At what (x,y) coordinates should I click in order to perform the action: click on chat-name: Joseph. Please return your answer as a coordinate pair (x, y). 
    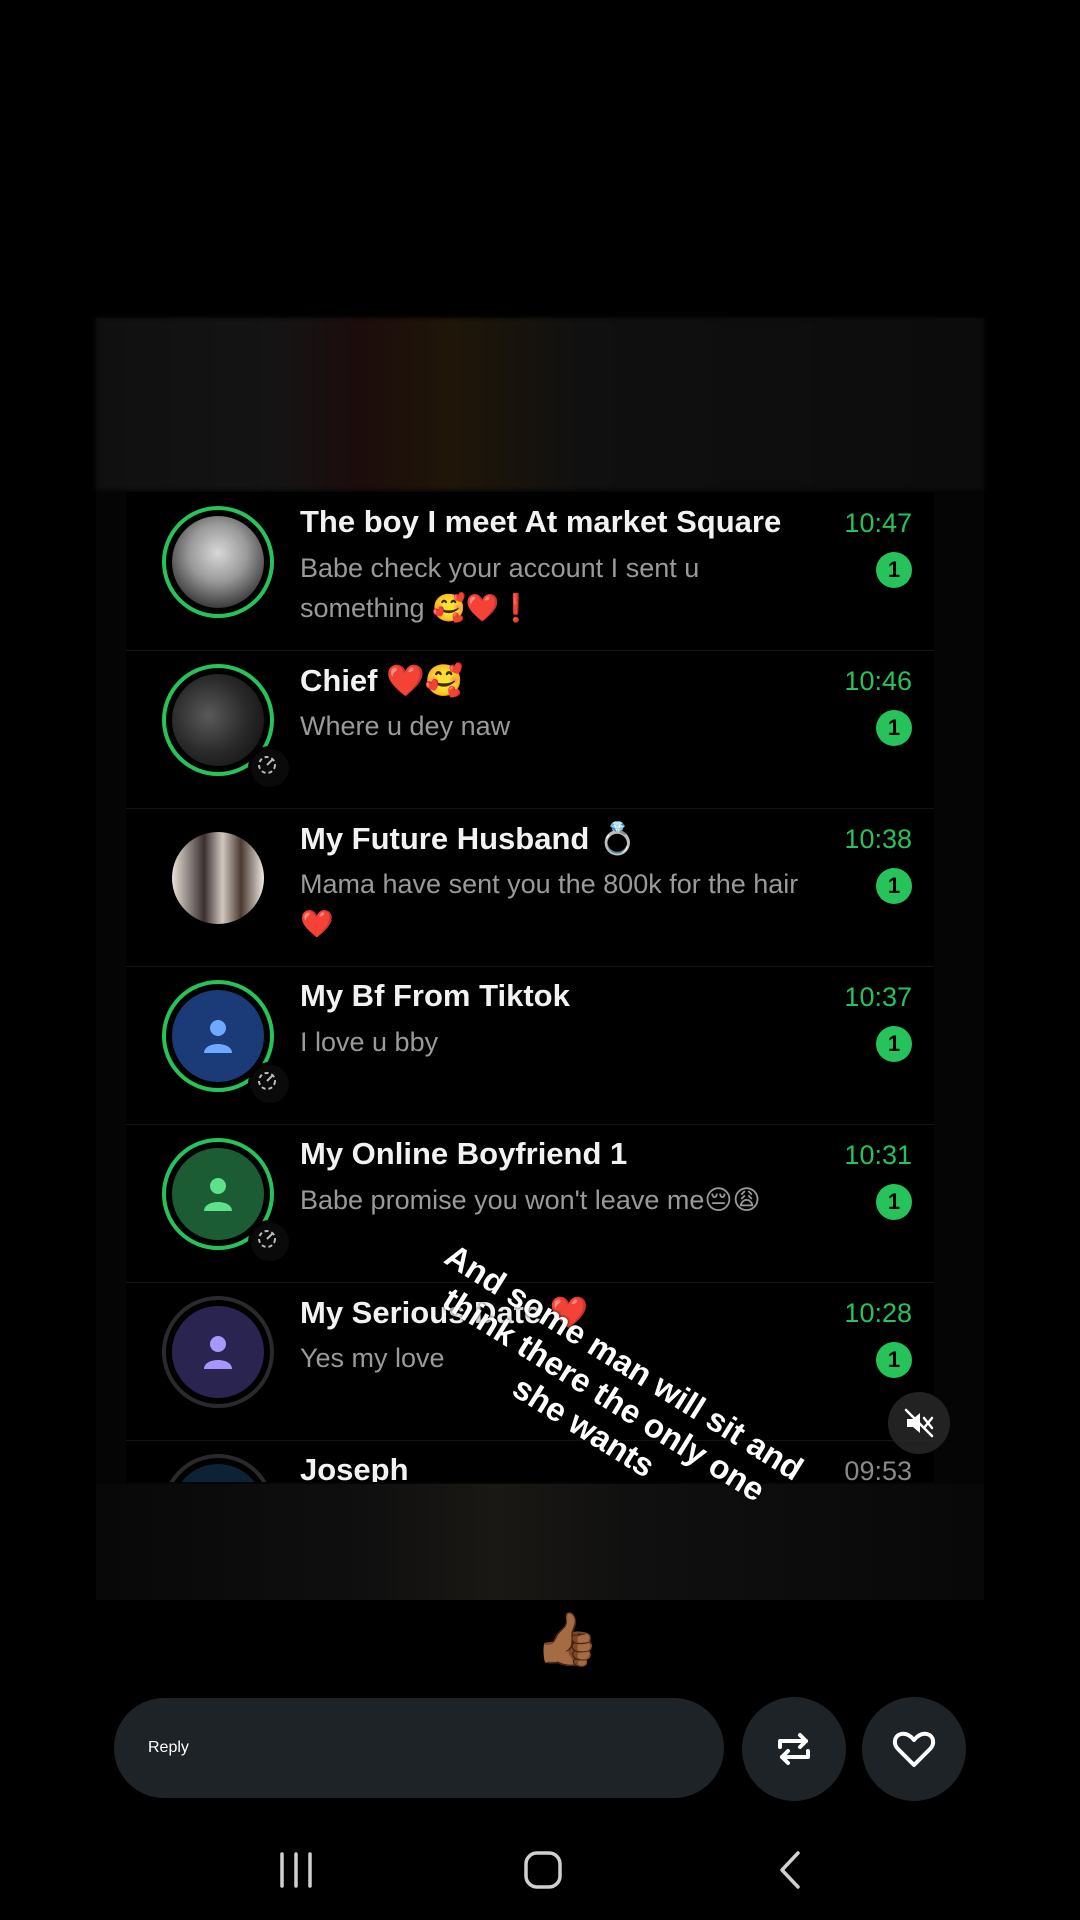
    Looking at the image, I should click on (354, 1467).